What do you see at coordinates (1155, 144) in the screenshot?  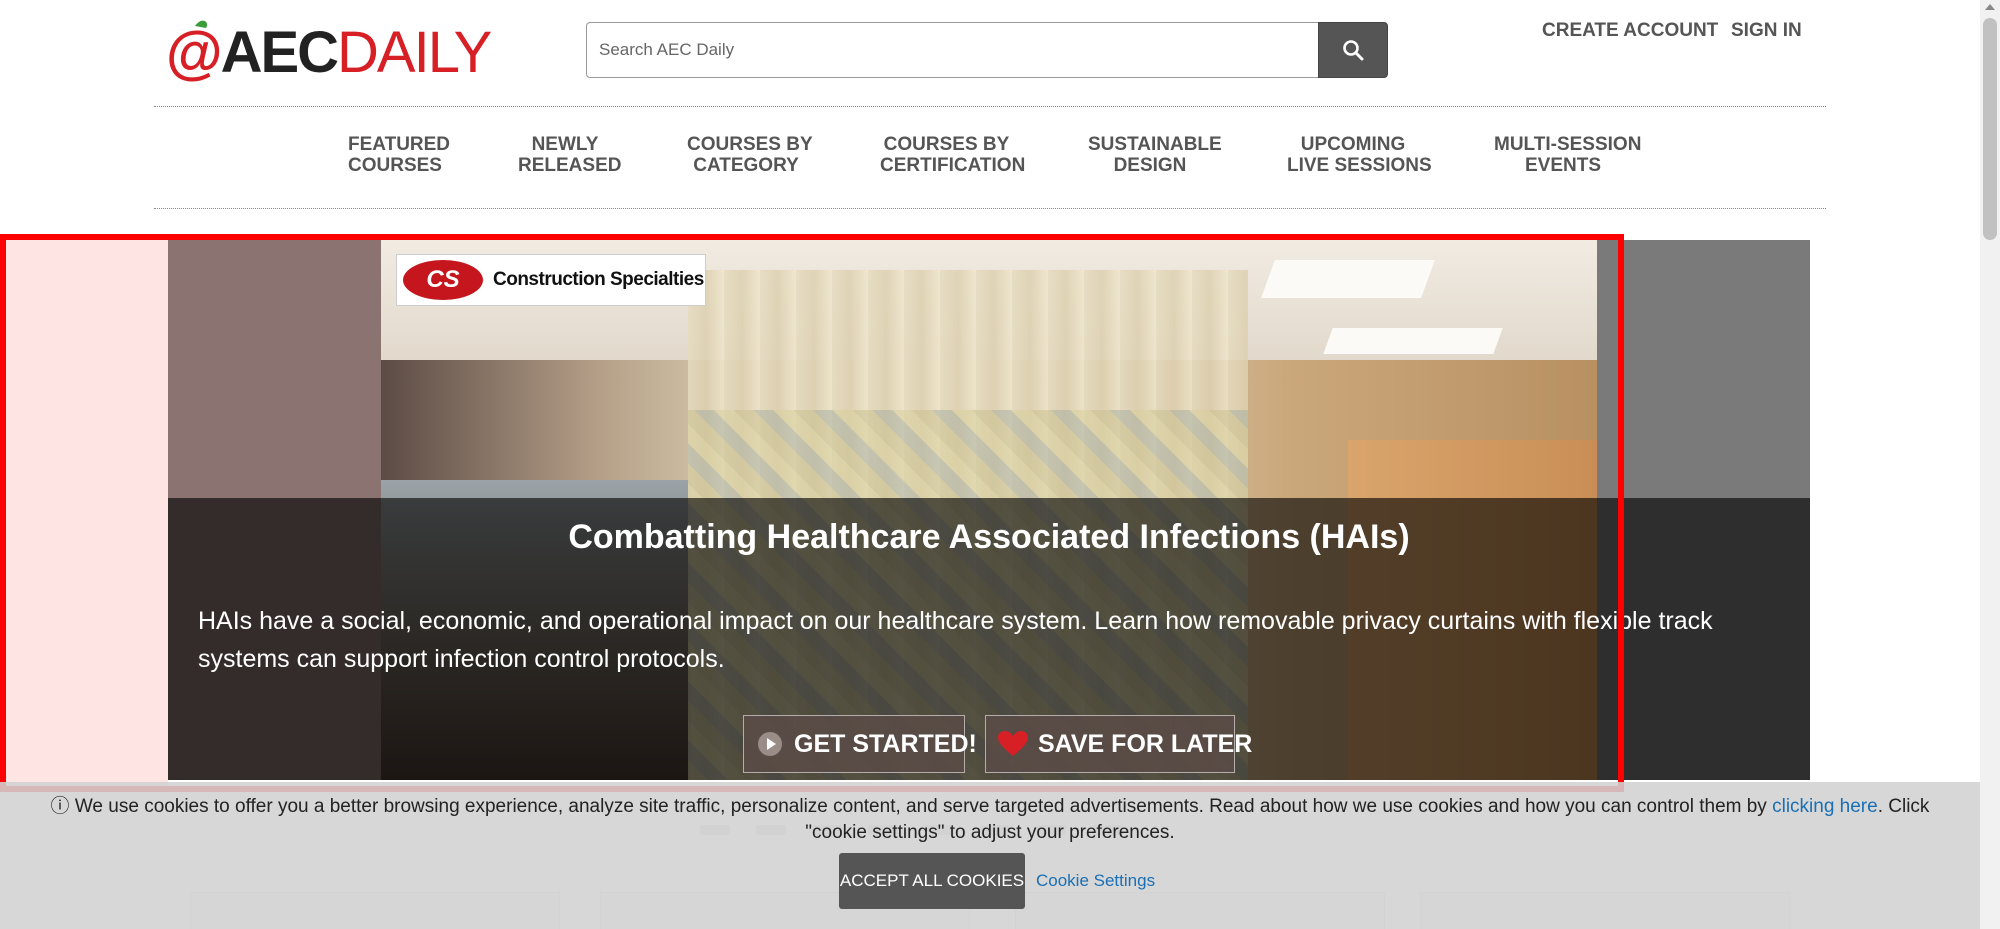 I see `nav-label-line1: SUSTAINABLE` at bounding box center [1155, 144].